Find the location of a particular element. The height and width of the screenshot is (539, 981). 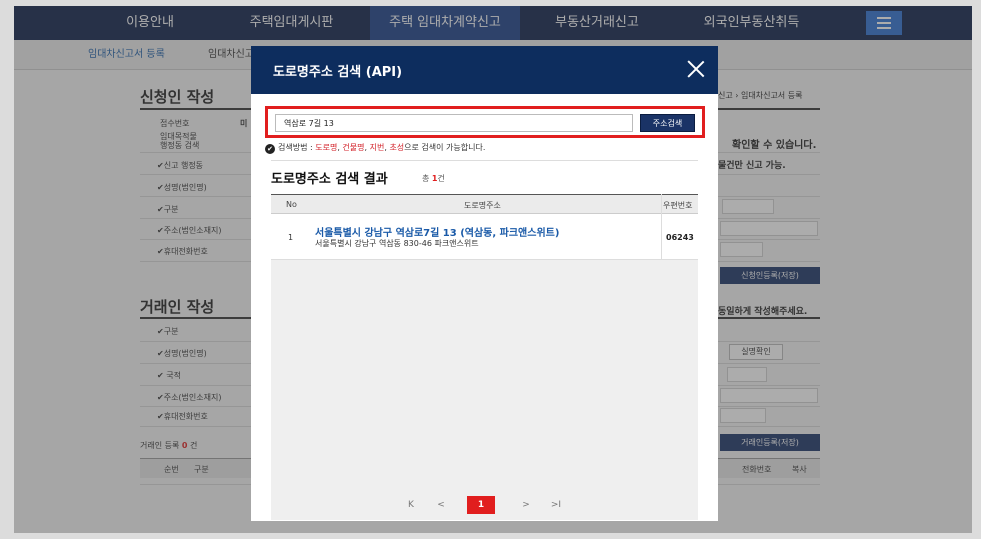

col-zip: 우편번호 is located at coordinates (678, 205).